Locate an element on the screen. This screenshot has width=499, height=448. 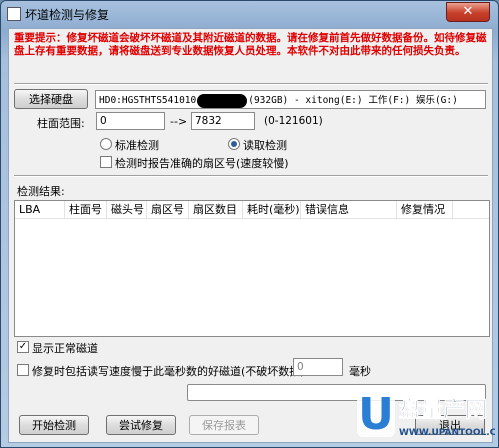
watermark-url: WWW.UPANTOOL.COM is located at coordinates (447, 433).